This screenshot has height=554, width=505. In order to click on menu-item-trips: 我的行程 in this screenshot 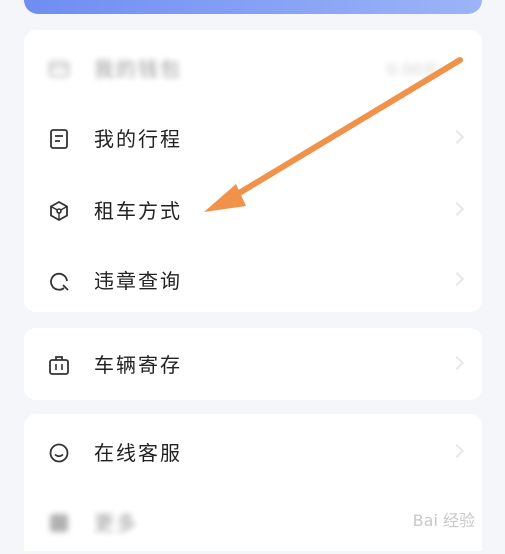, I will do `click(253, 138)`.